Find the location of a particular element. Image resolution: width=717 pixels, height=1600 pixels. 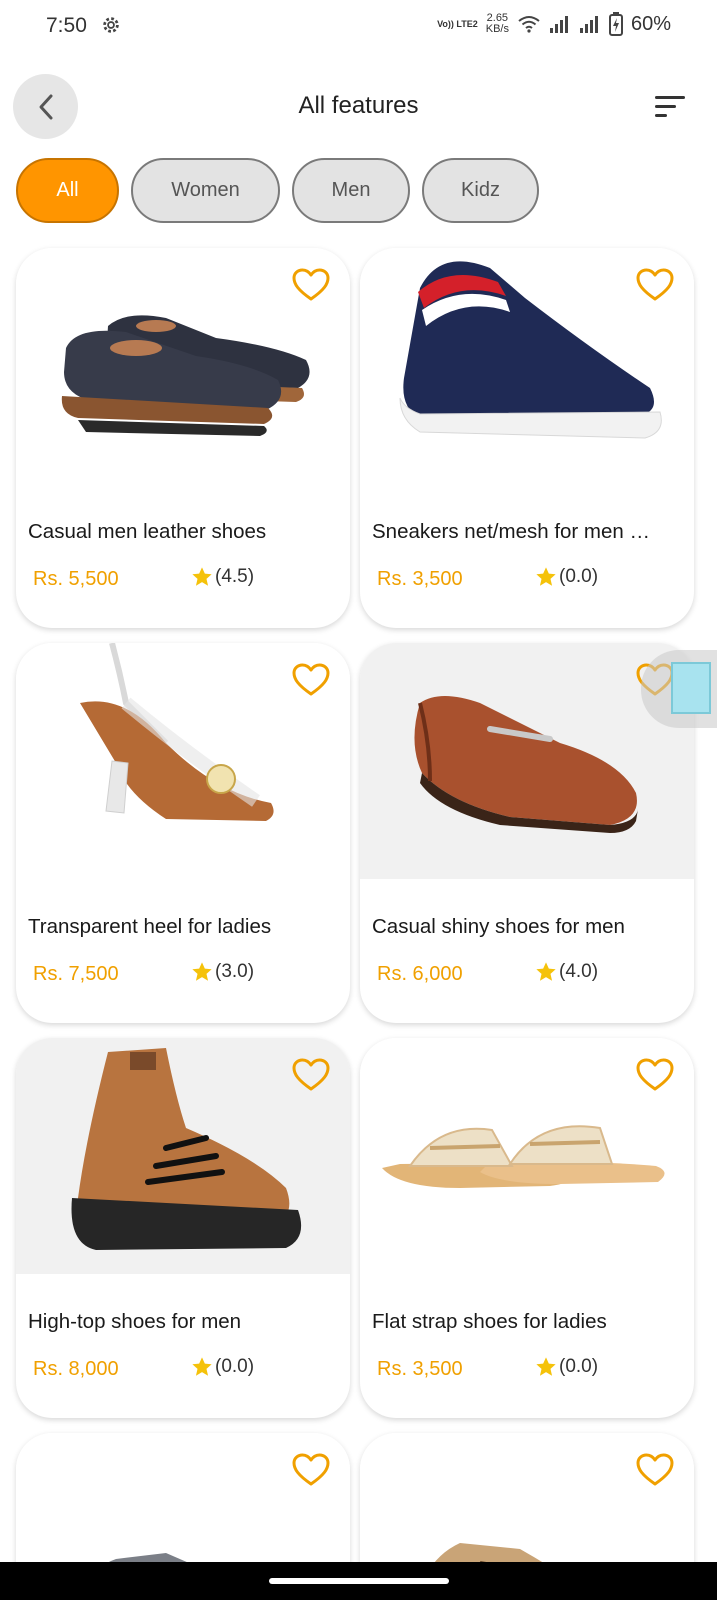

product-rating: (3.0) is located at coordinates (222, 972).